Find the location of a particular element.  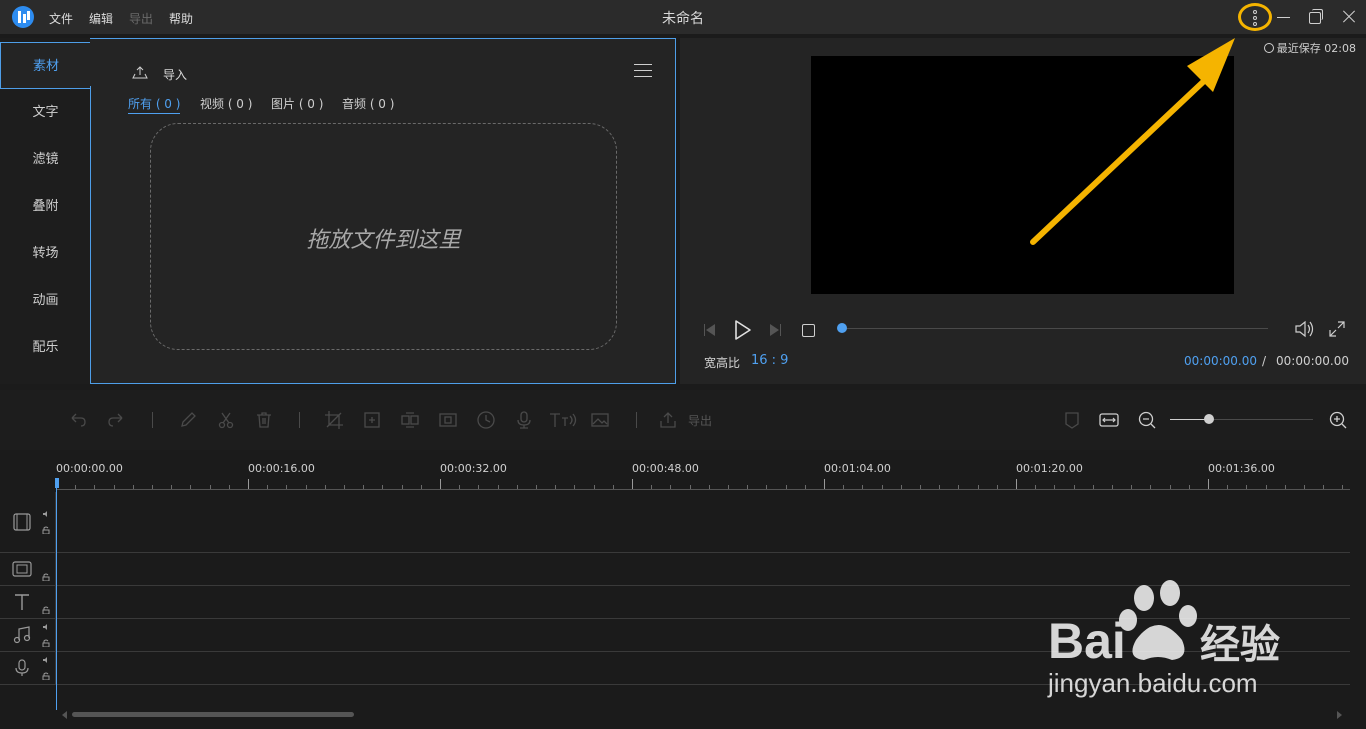

marker-icon is located at coordinates (1072, 420).